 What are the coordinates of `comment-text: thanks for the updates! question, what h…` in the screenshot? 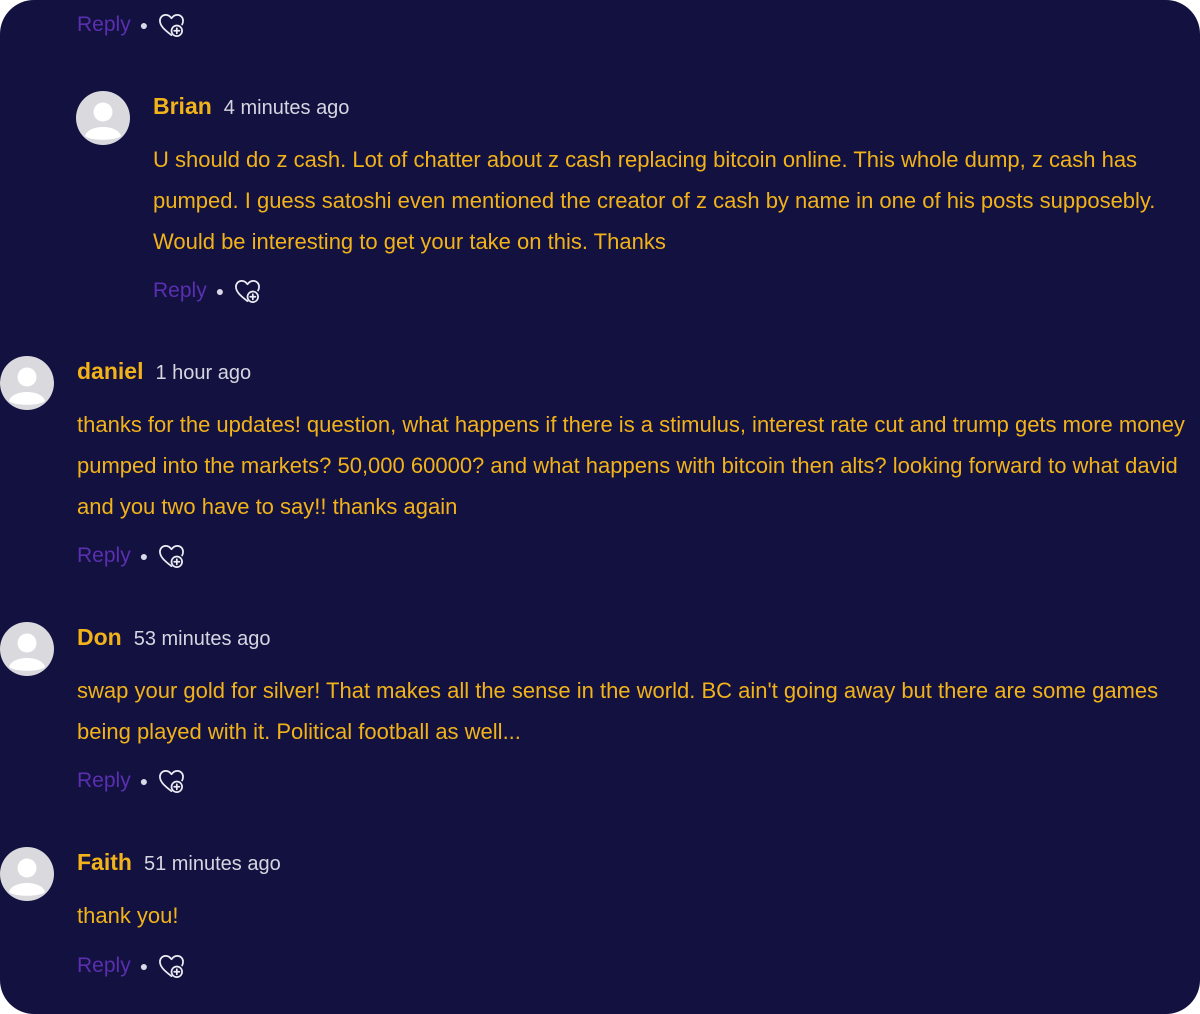 It's located at (631, 465).